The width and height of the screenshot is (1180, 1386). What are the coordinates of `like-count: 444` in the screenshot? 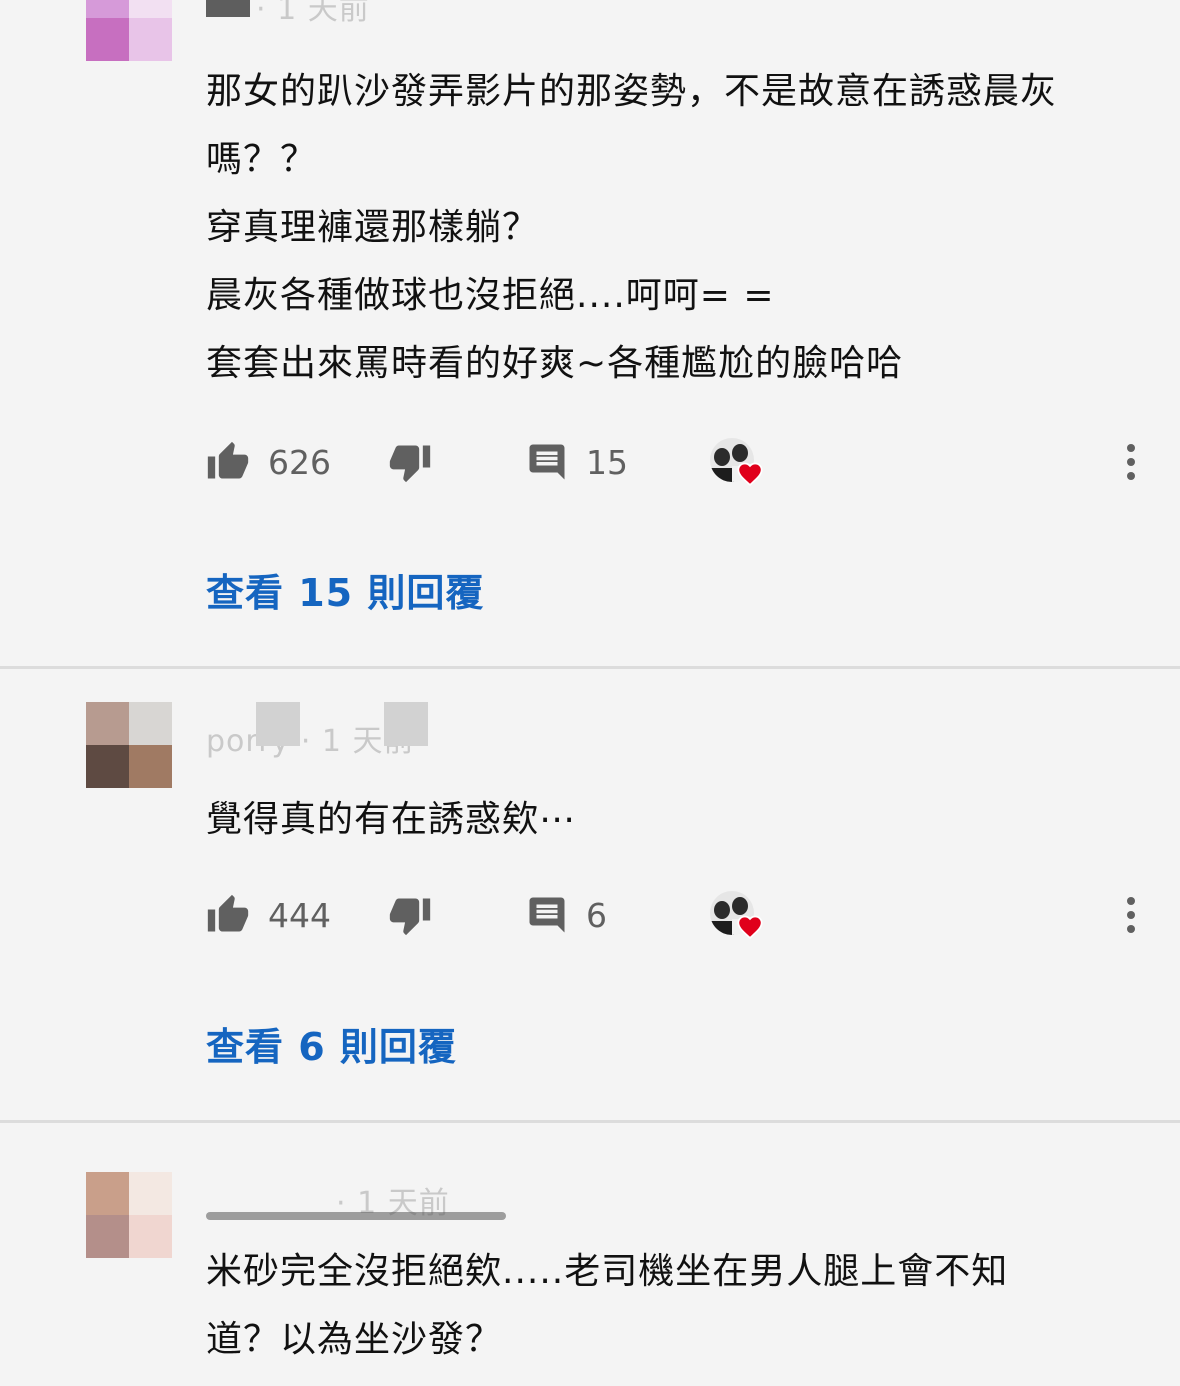 It's located at (299, 915).